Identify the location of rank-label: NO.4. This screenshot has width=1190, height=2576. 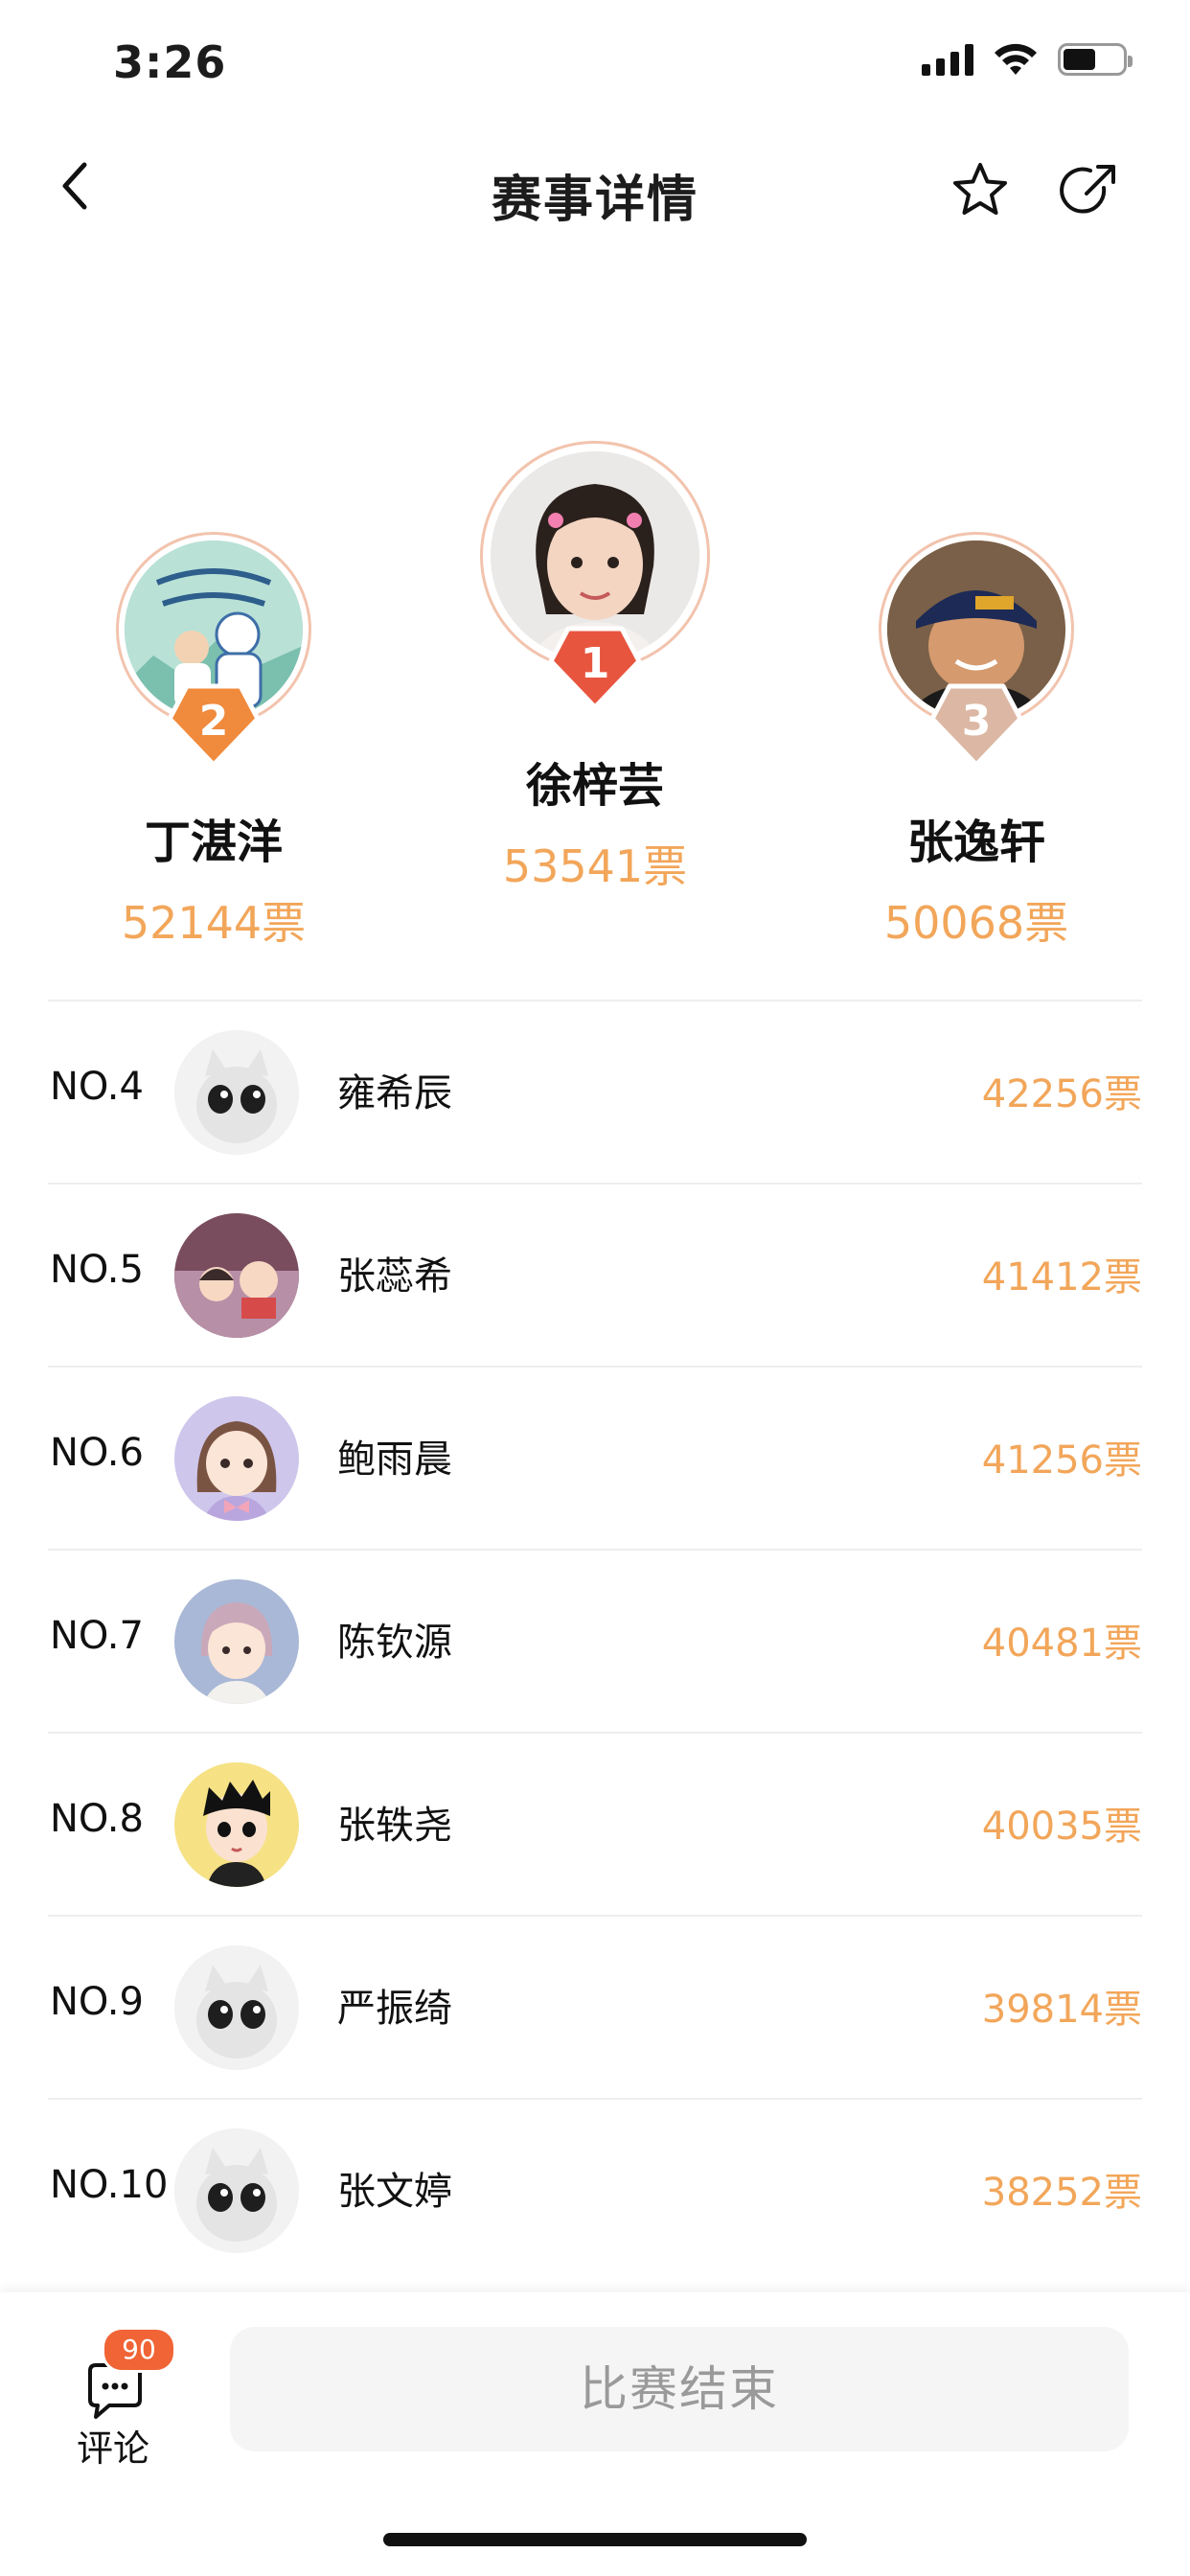
(97, 1087).